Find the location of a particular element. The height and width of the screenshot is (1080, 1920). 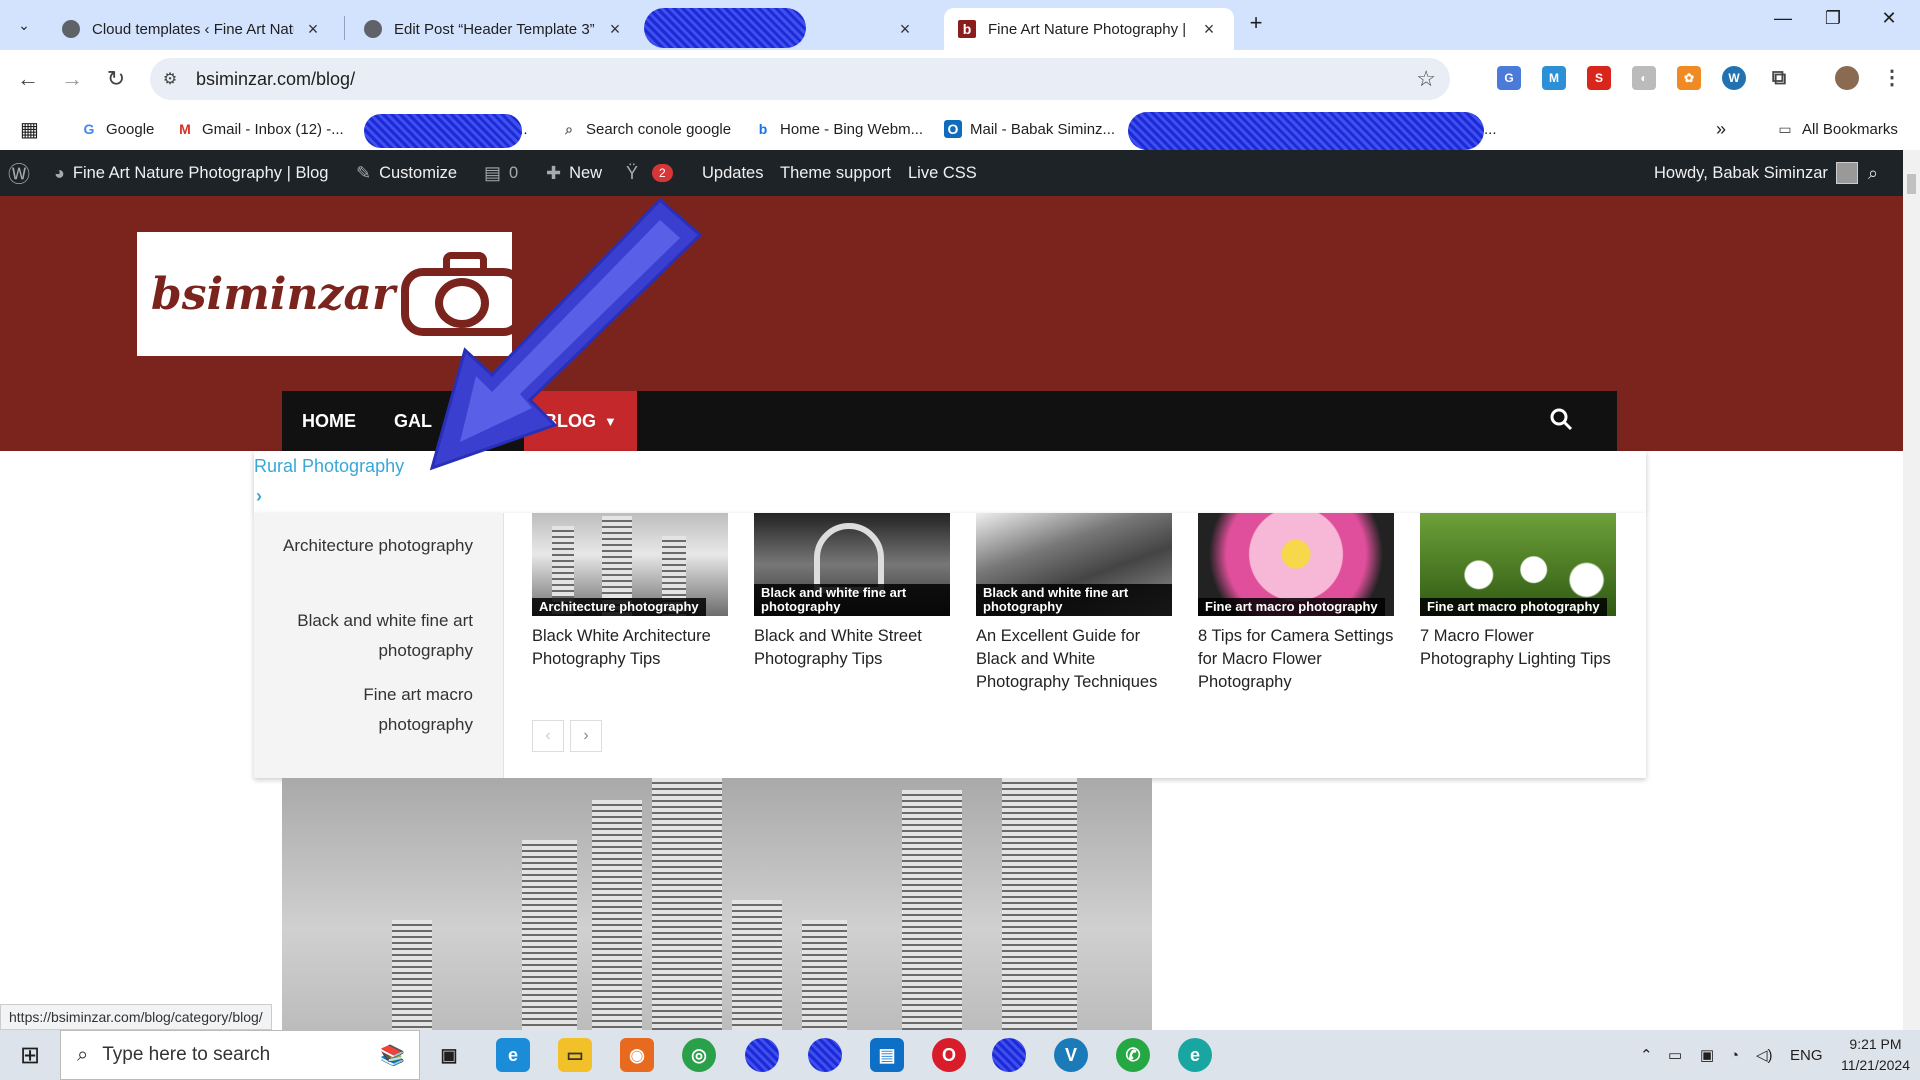

tab-edit-post: Edit Post “Header Template 3” ‹ × is located at coordinates (495, 29).